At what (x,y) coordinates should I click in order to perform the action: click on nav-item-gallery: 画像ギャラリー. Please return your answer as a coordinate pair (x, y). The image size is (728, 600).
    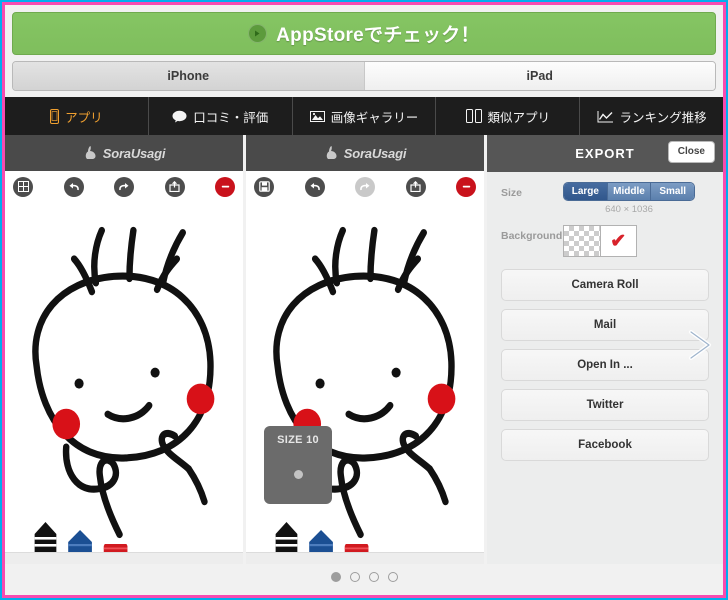
    Looking at the image, I should click on (365, 116).